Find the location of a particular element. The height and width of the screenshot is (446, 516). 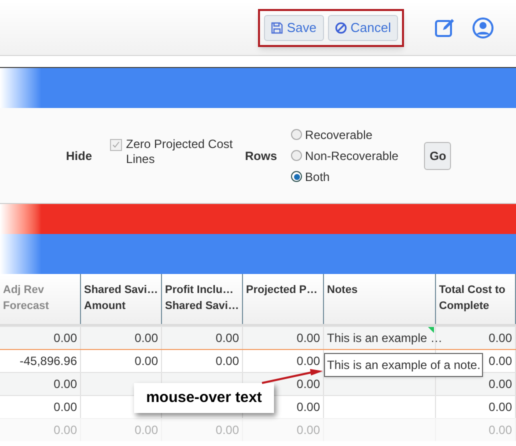

radio-label: Recoverable is located at coordinates (338, 135).